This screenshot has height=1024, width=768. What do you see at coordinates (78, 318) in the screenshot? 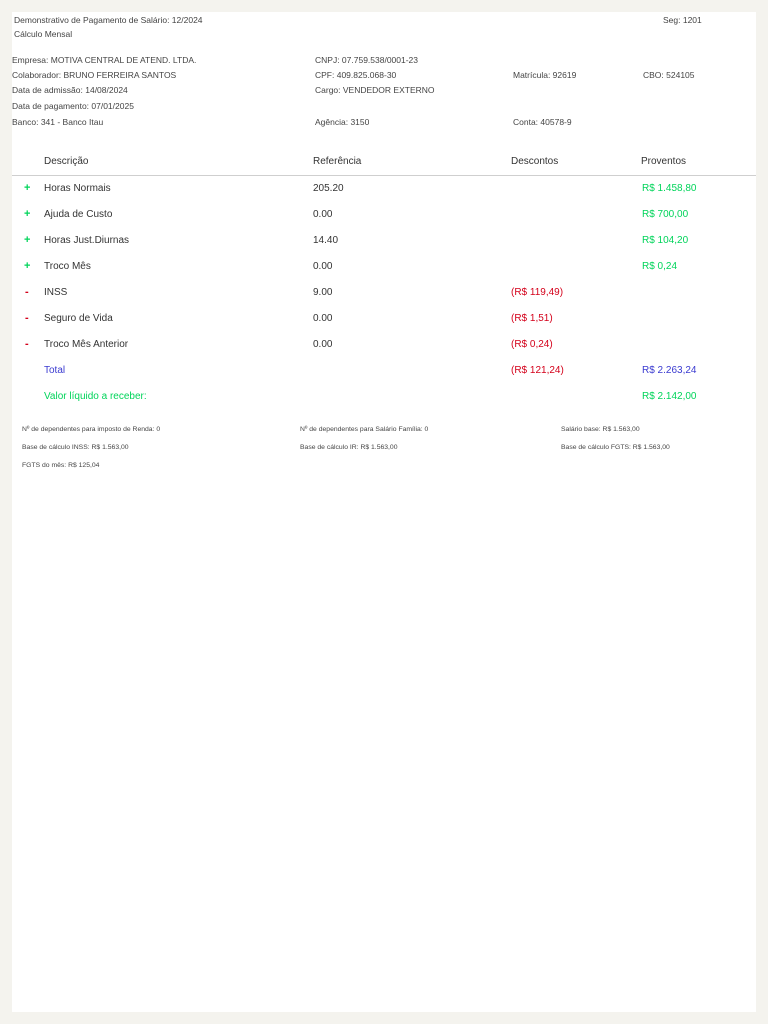
I see `row-description: Seguro de Vida` at bounding box center [78, 318].